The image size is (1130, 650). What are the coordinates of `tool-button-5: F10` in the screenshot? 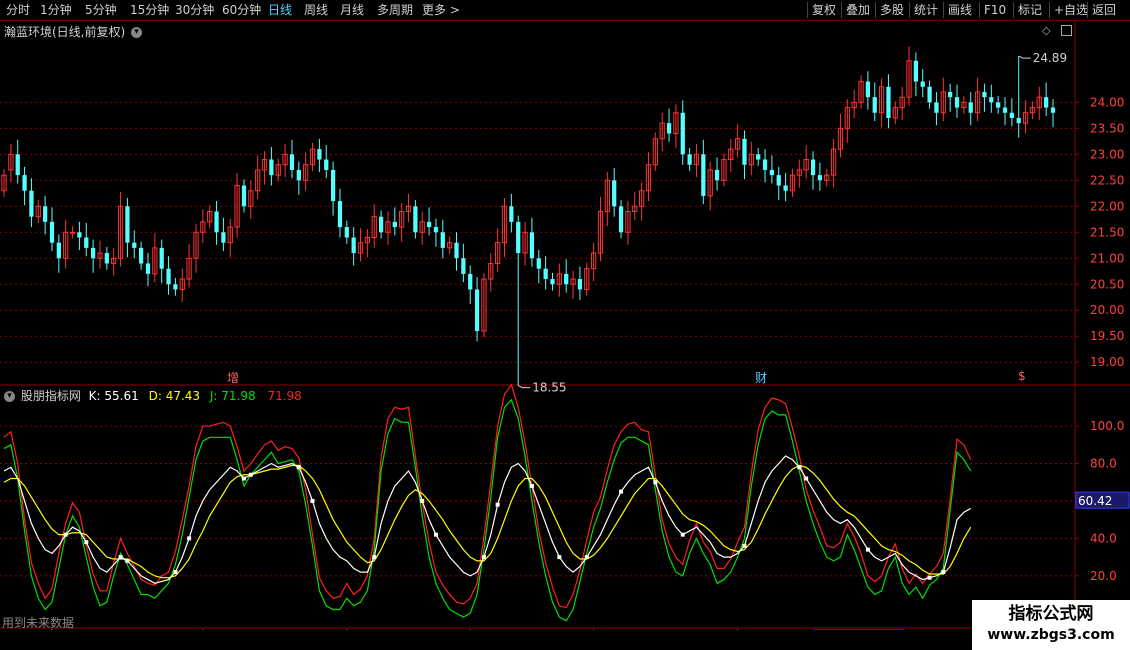 It's located at (995, 10).